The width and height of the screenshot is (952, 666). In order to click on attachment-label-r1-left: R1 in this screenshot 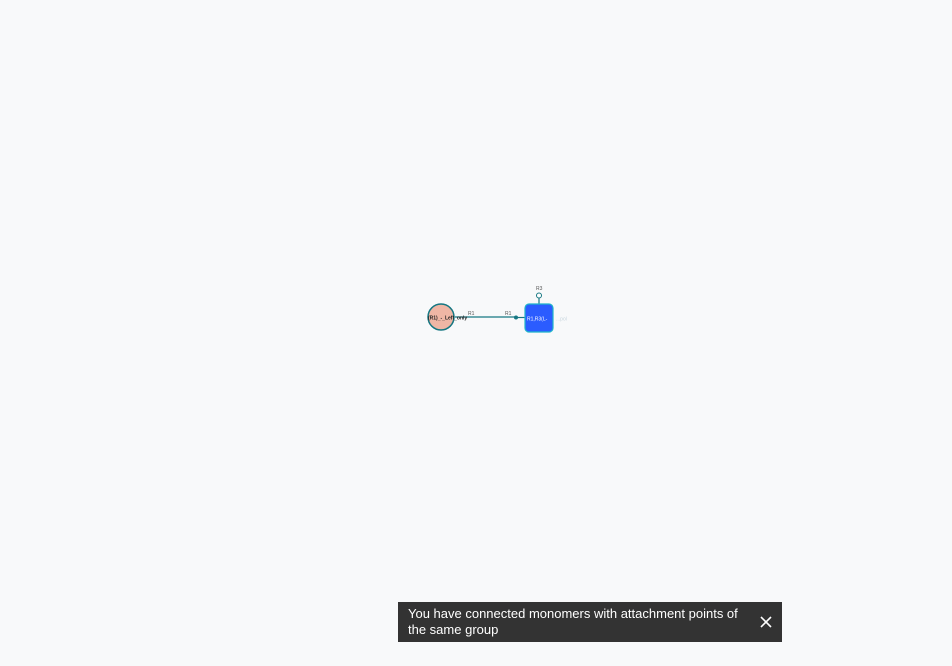, I will do `click(471, 314)`.